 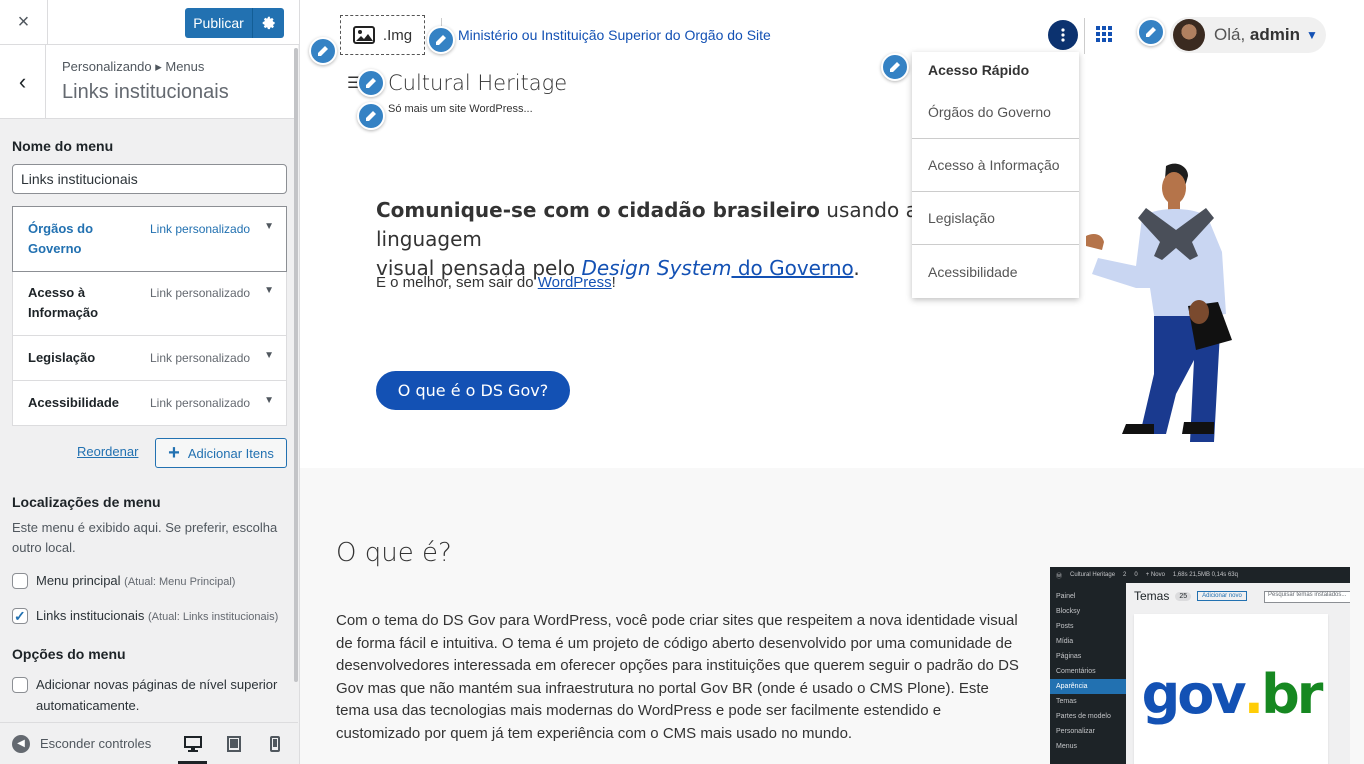 What do you see at coordinates (1253, 694) in the screenshot?
I see `govbr-logo-part: .` at bounding box center [1253, 694].